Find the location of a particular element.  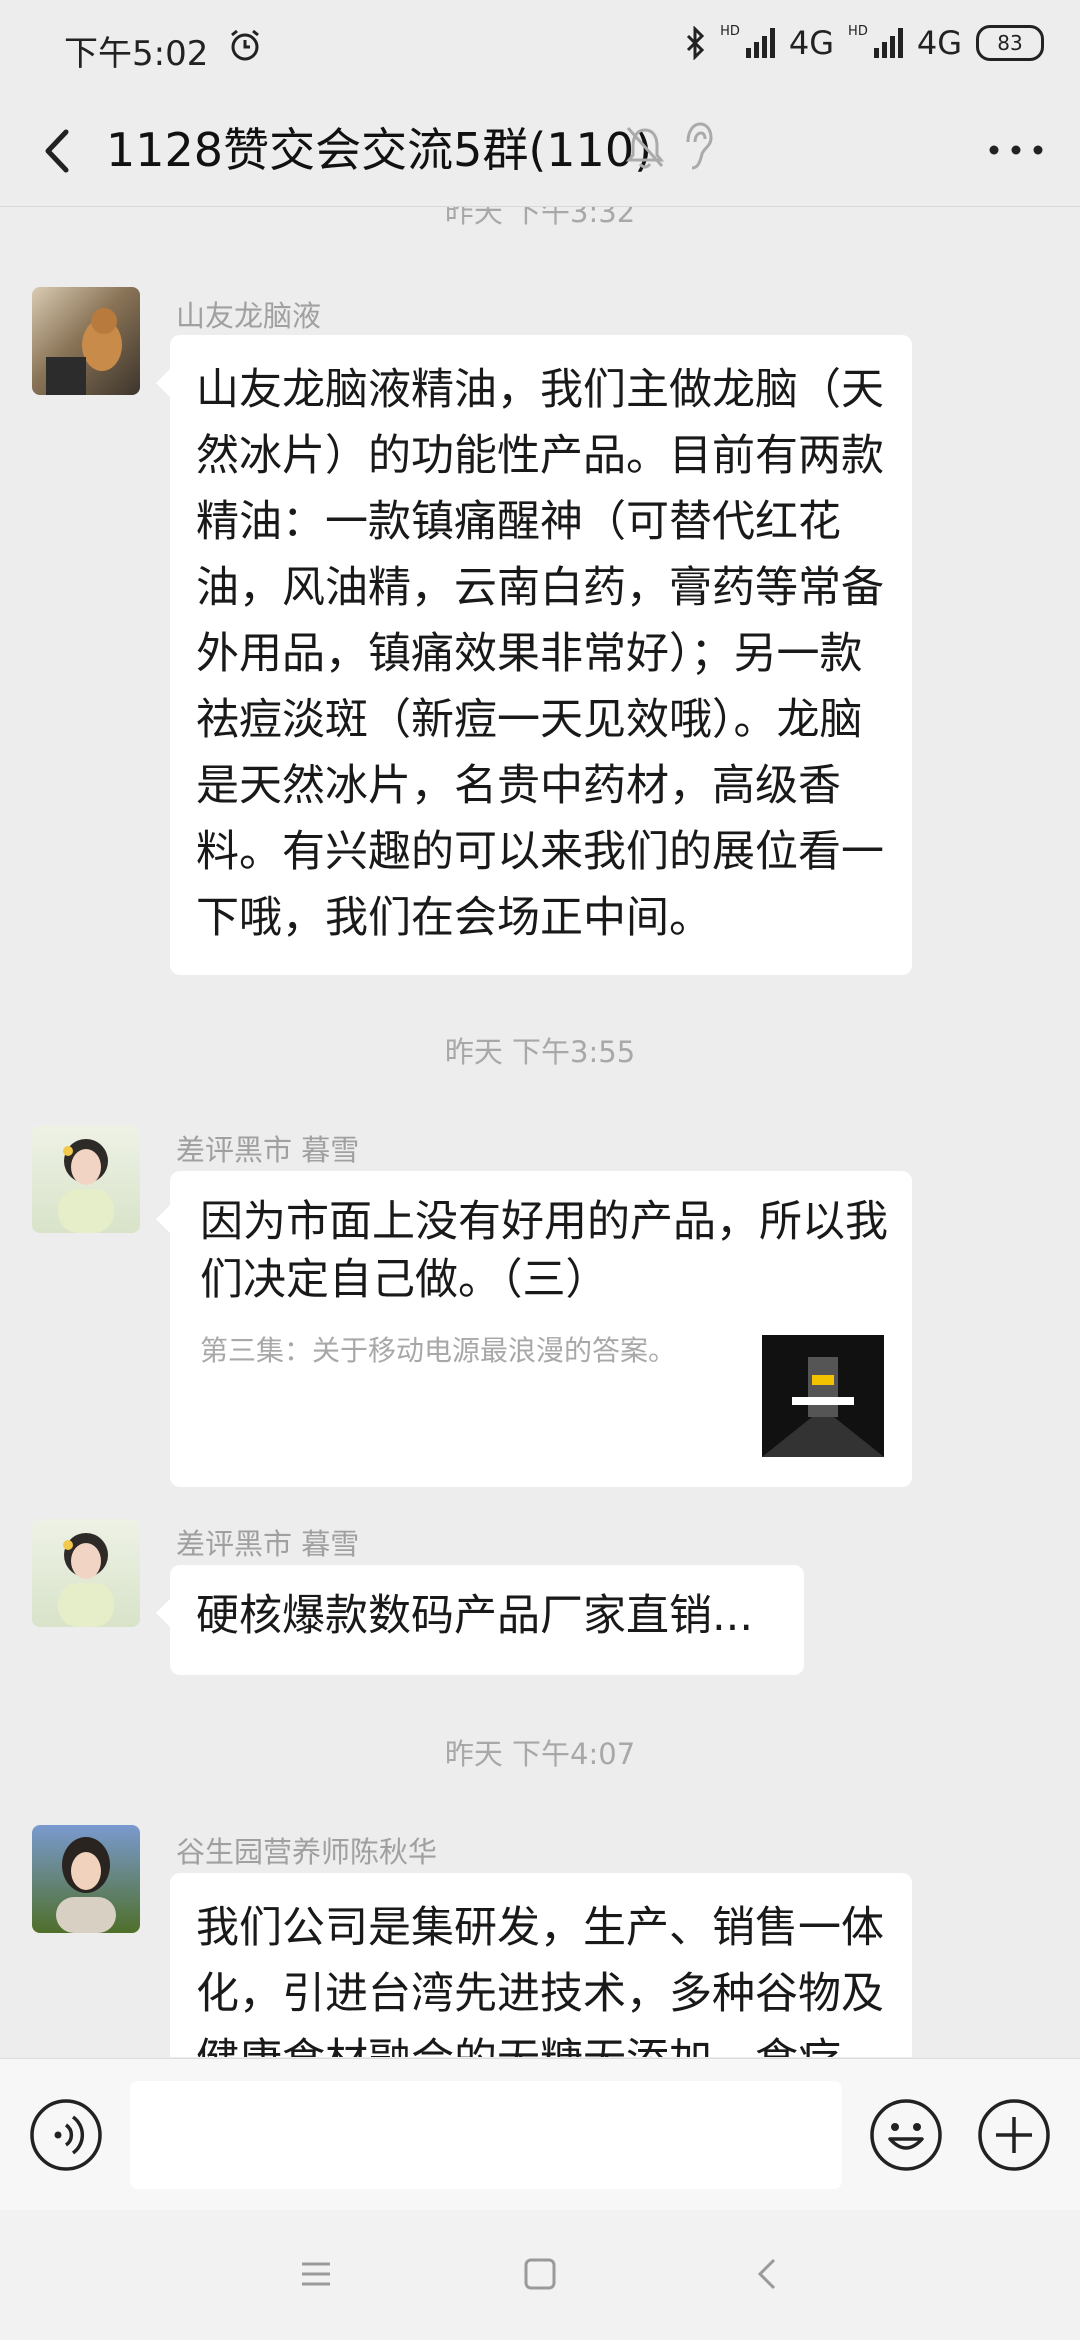

bluetooth-icon is located at coordinates (696, 43).